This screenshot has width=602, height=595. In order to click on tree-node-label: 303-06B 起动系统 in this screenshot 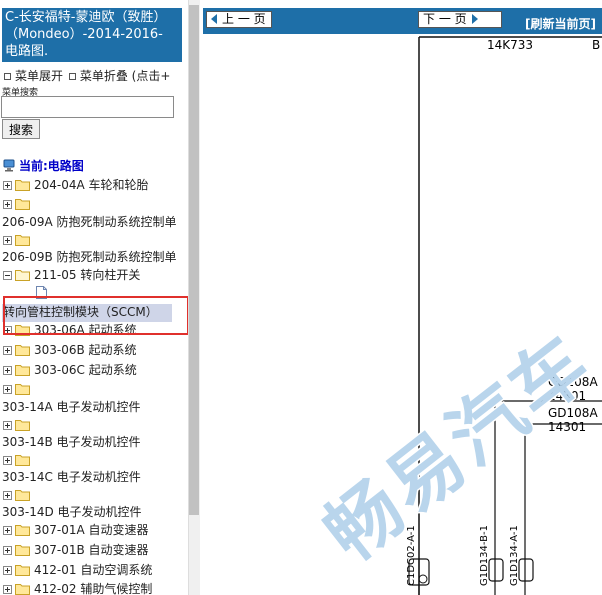, I will do `click(85, 350)`.